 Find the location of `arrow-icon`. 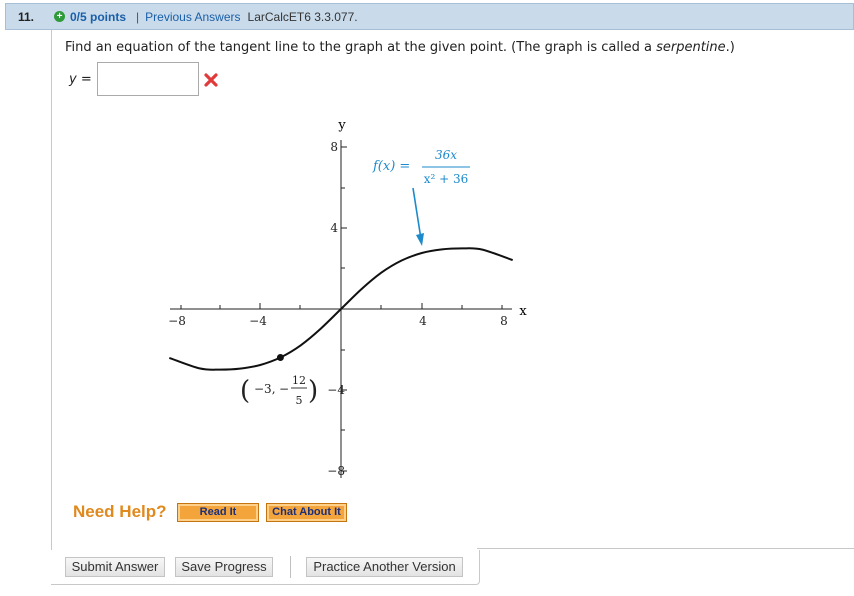

arrow-icon is located at coordinates (418, 216).